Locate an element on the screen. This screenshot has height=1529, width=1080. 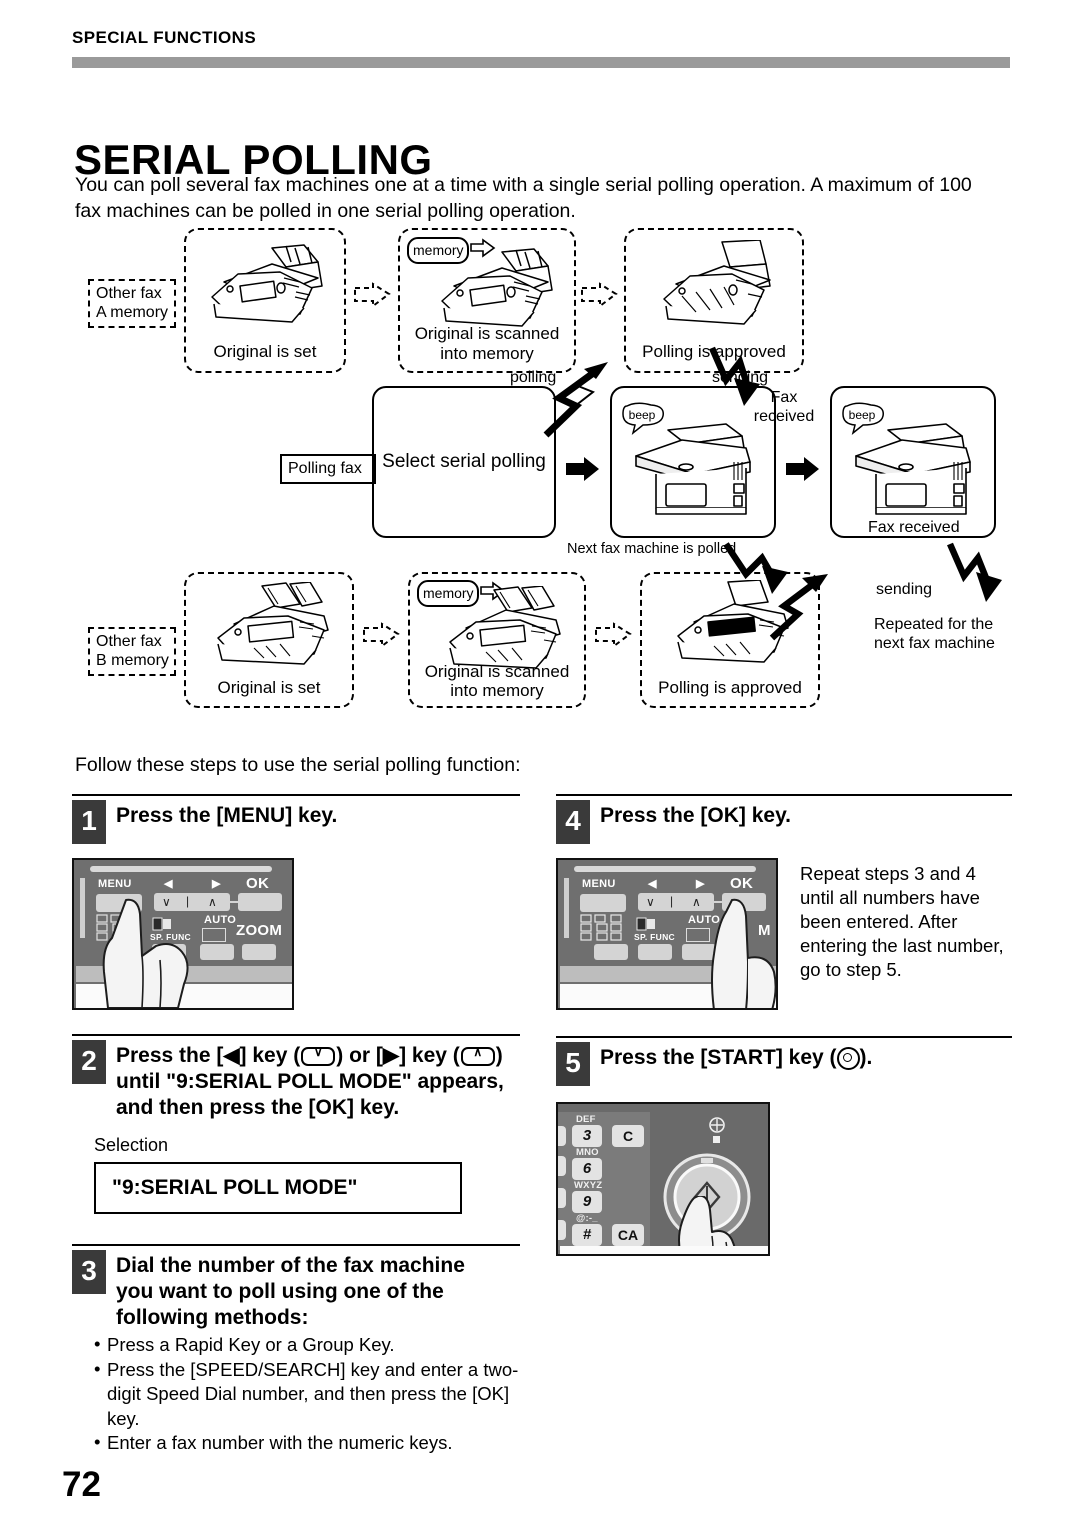
panel-glyph-down: ∨ is located at coordinates (650, 902).